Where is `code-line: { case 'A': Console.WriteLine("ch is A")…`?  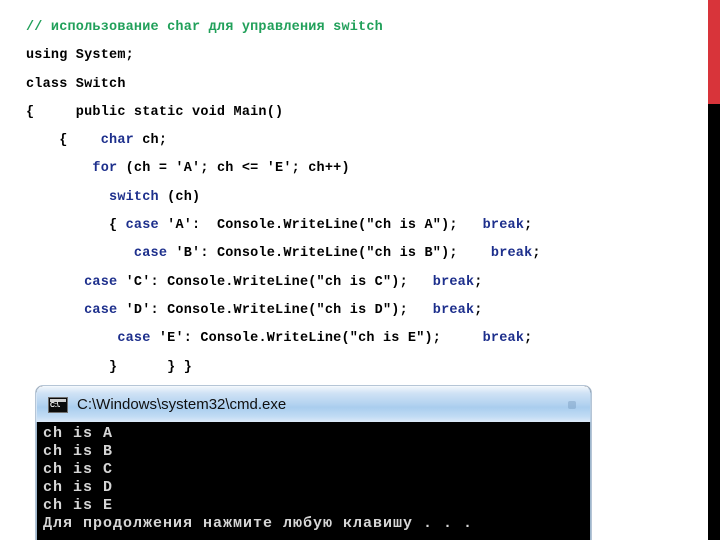
code-line: { case 'A': Console.WriteLine("ch is A")… is located at coordinates (279, 226).